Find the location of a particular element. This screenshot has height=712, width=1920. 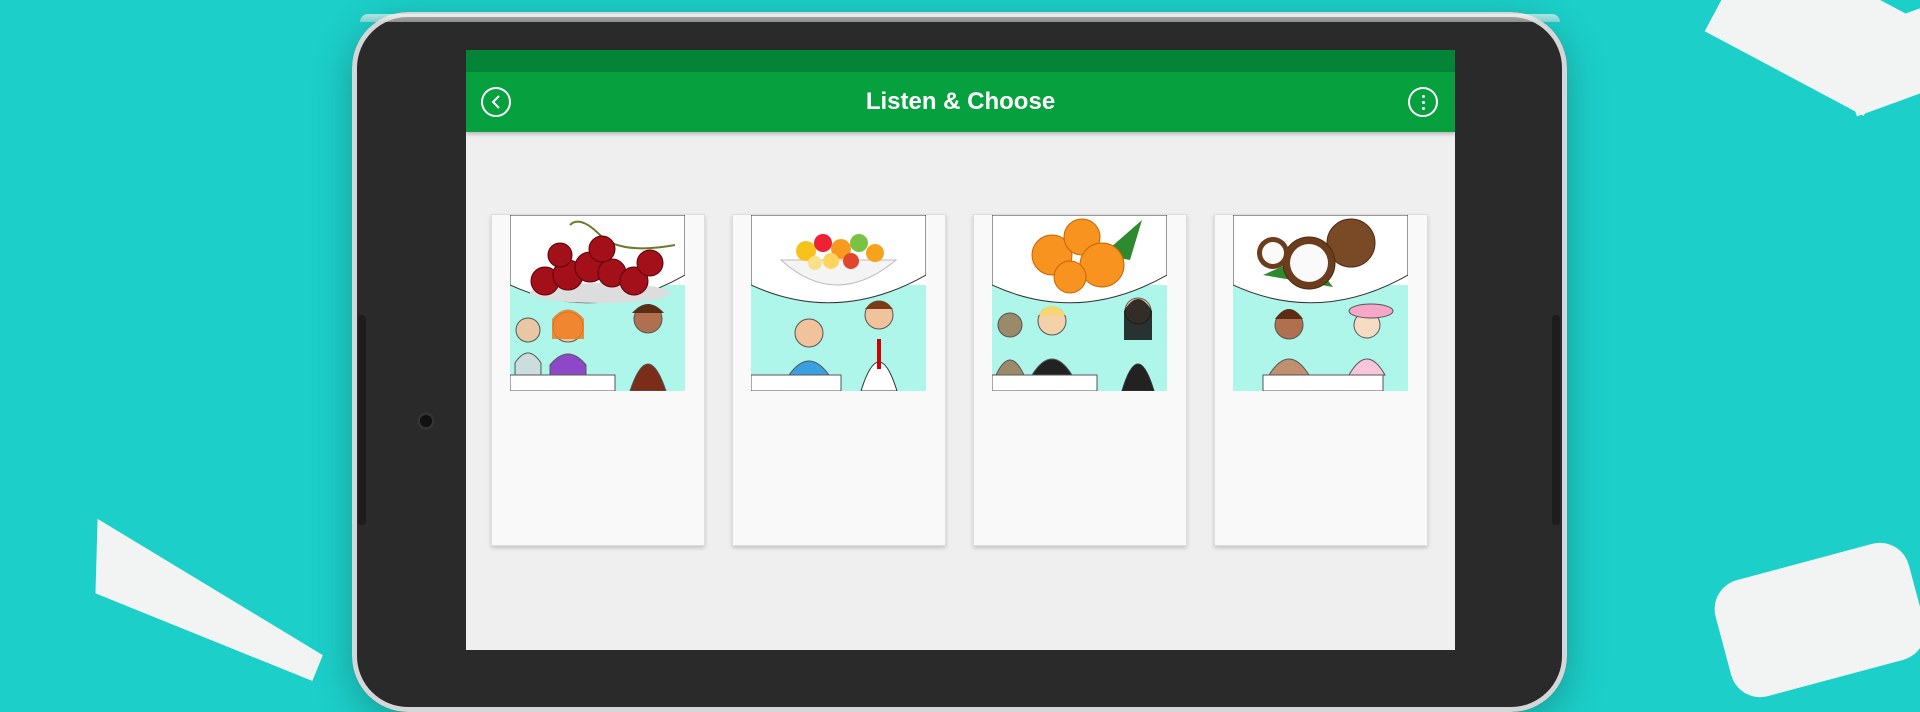

cherries-illustration is located at coordinates (597, 303).